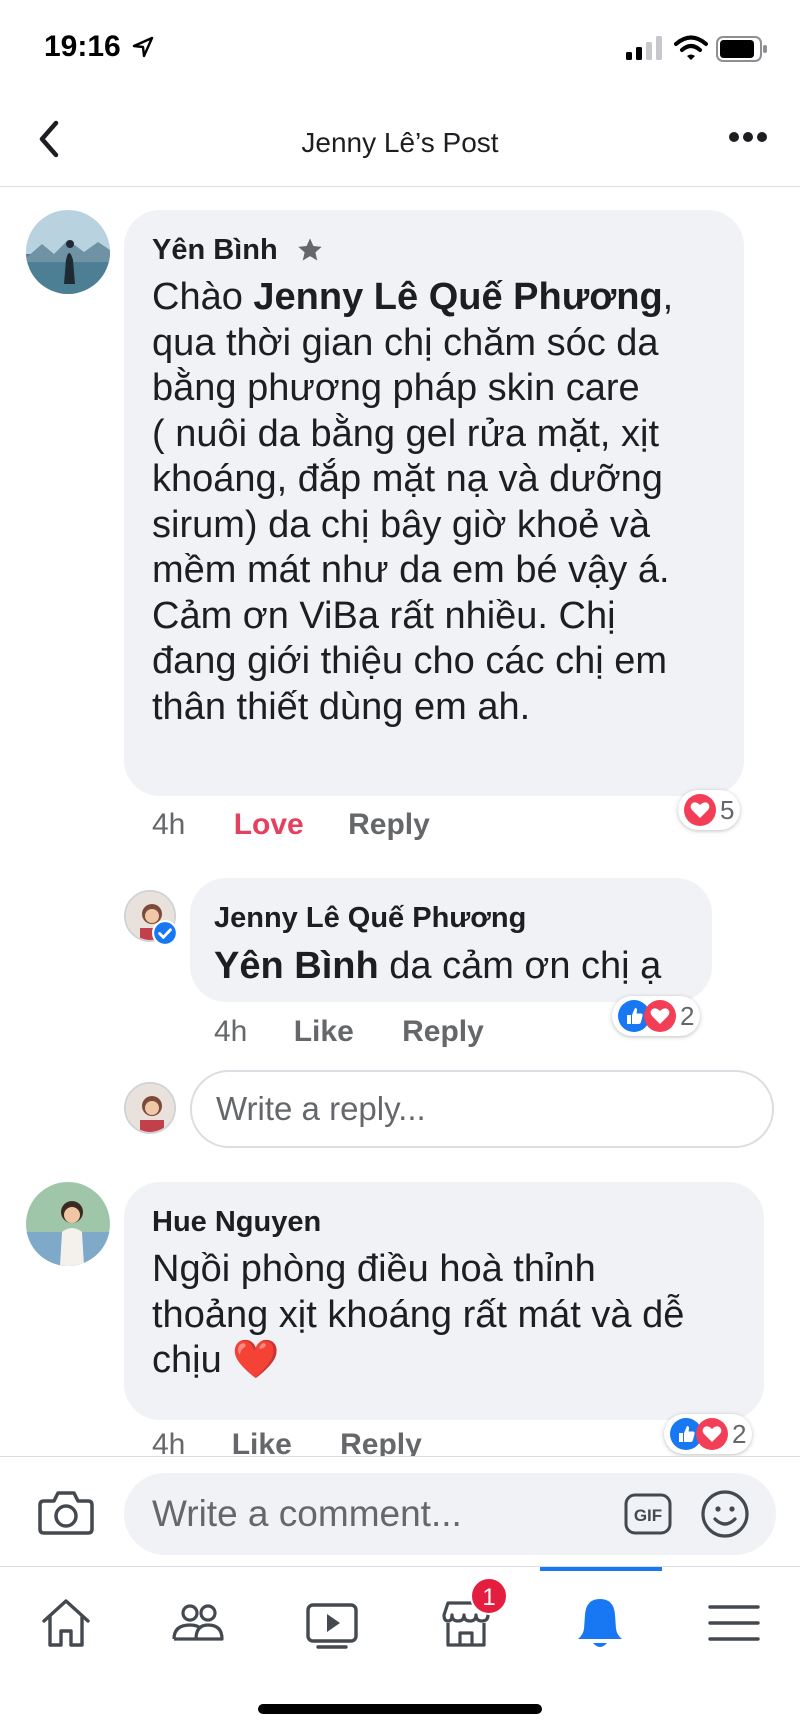 The width and height of the screenshot is (800, 1732). I want to click on reply-text: Yên Bình da cảm ơn chị ạ, so click(438, 966).